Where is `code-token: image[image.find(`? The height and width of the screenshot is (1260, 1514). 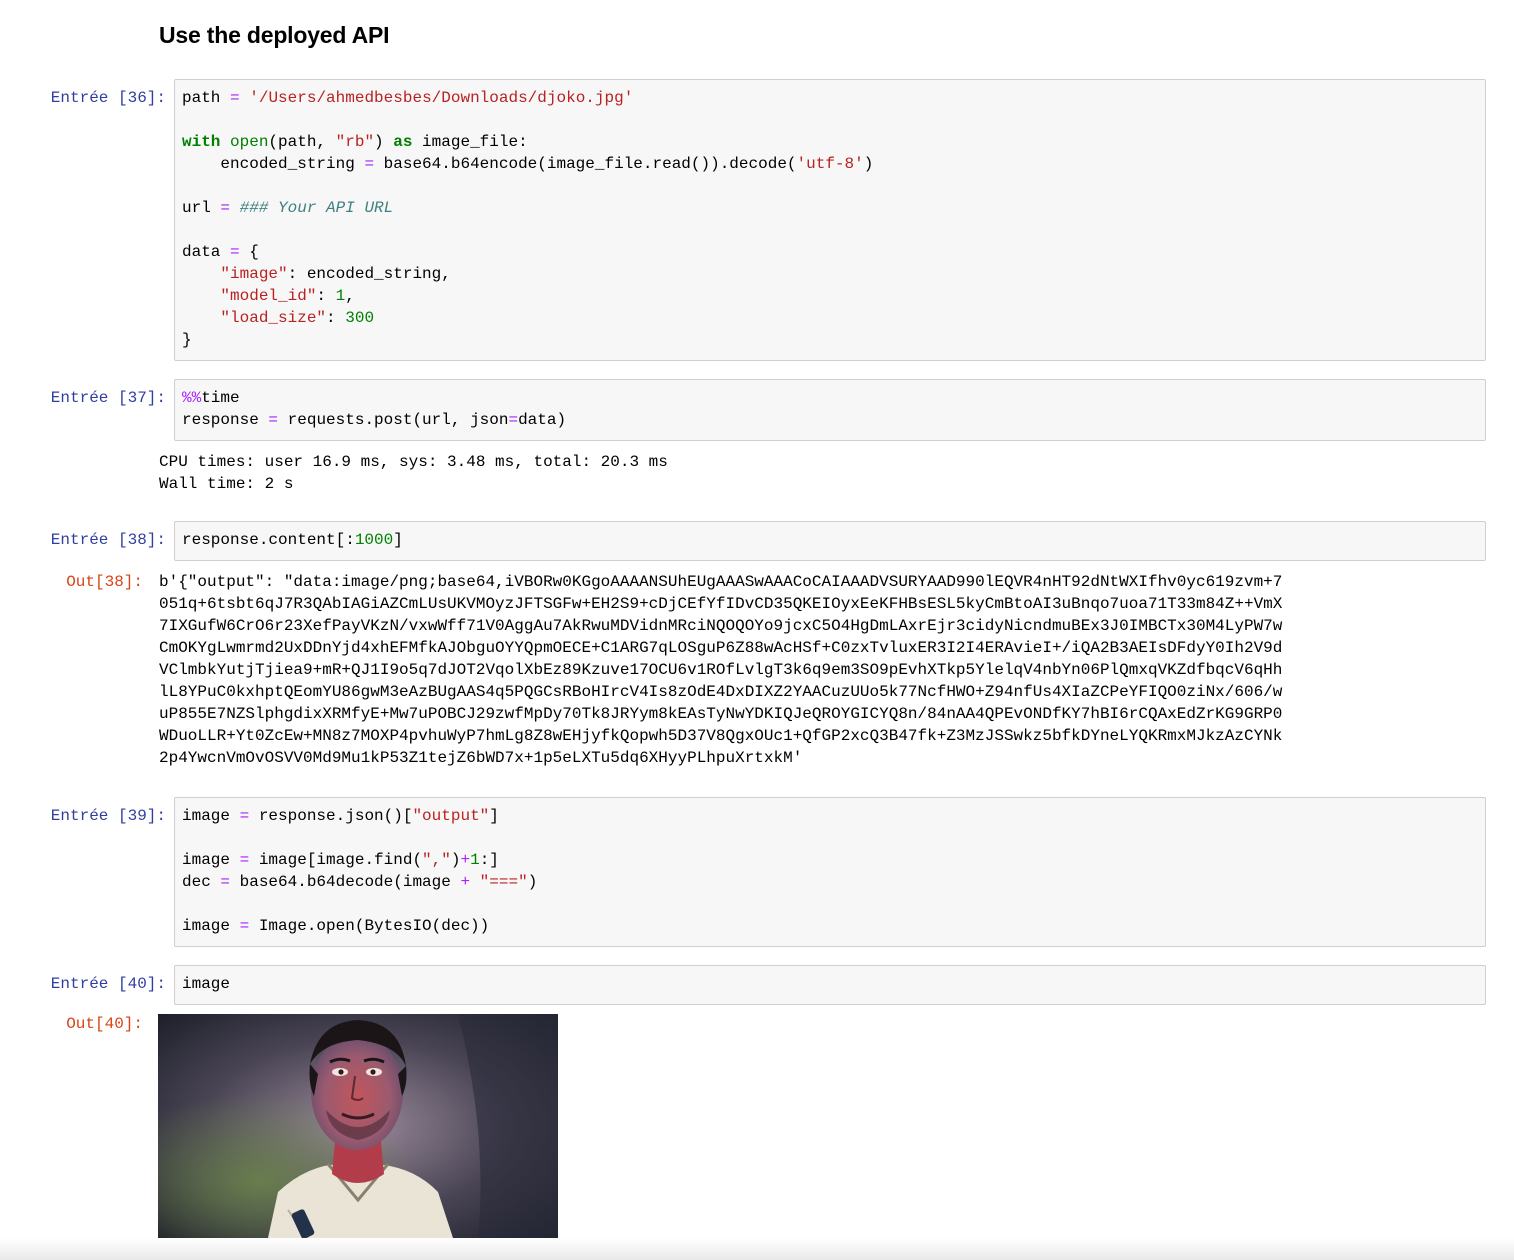
code-token: image[image.find( is located at coordinates (336, 860).